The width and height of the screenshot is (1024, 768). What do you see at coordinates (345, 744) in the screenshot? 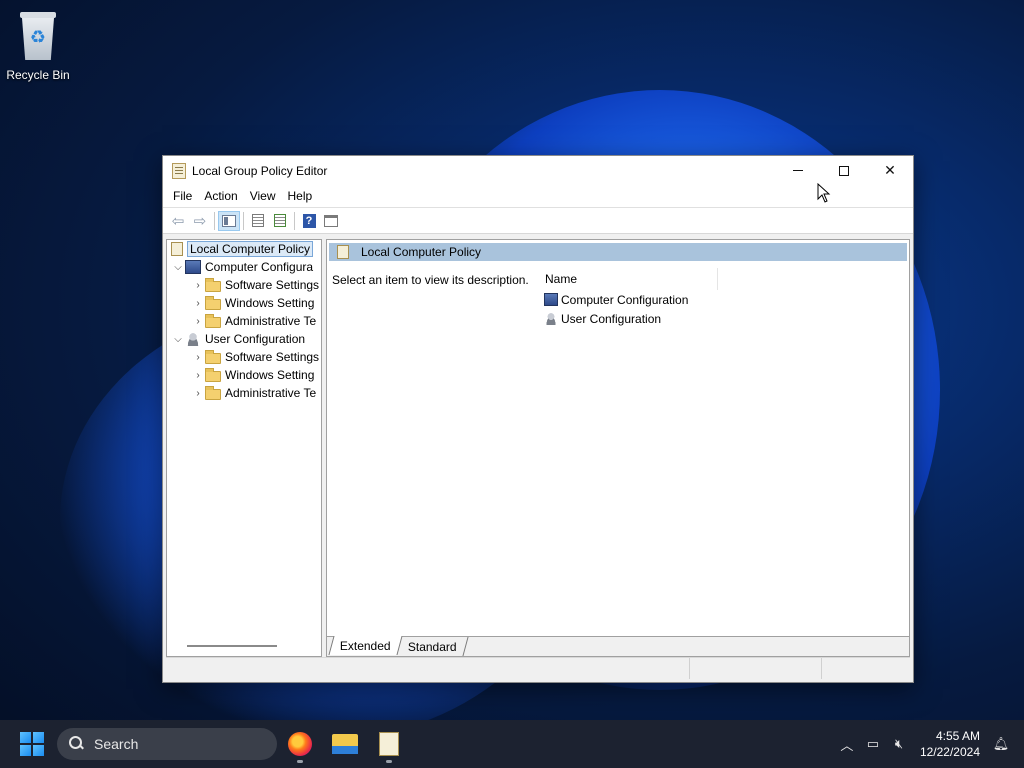
I see `taskbar-app-file-explorer` at bounding box center [345, 744].